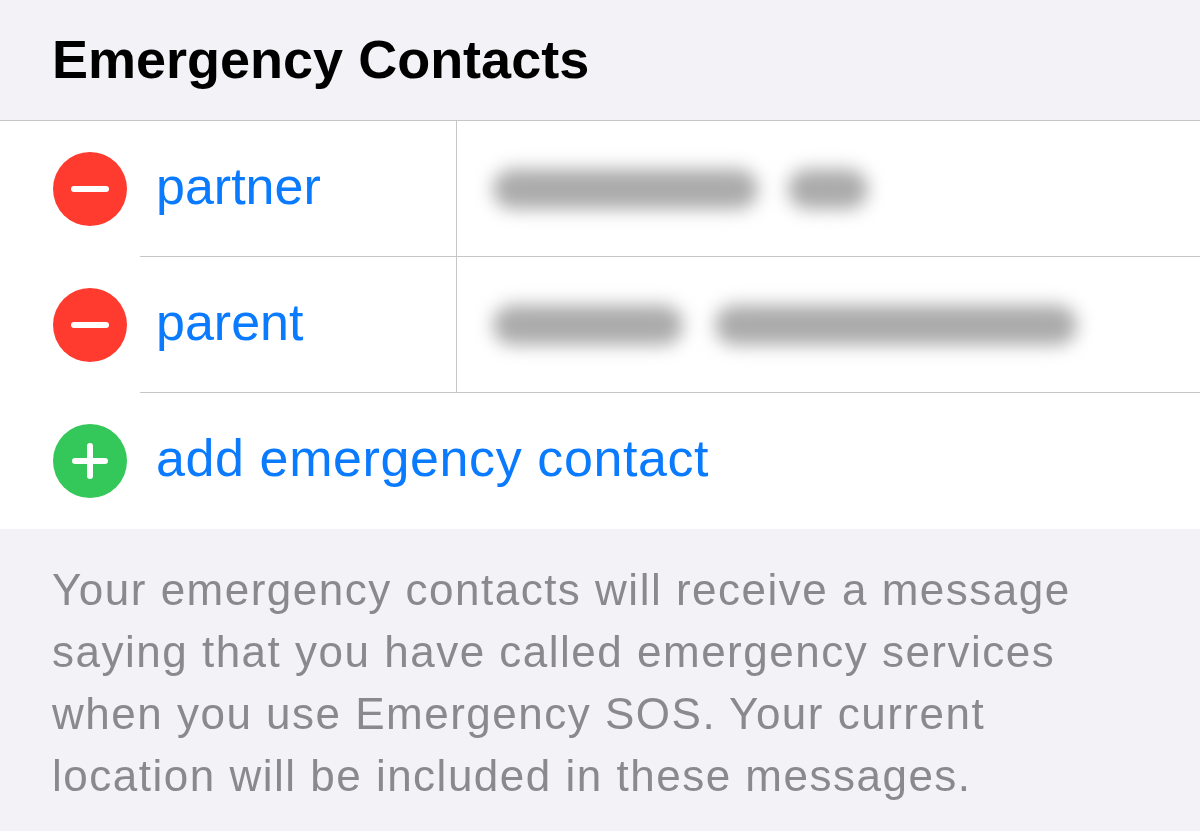 This screenshot has height=831, width=1200. Describe the element at coordinates (90, 461) in the screenshot. I see `plus-circle-icon` at that location.